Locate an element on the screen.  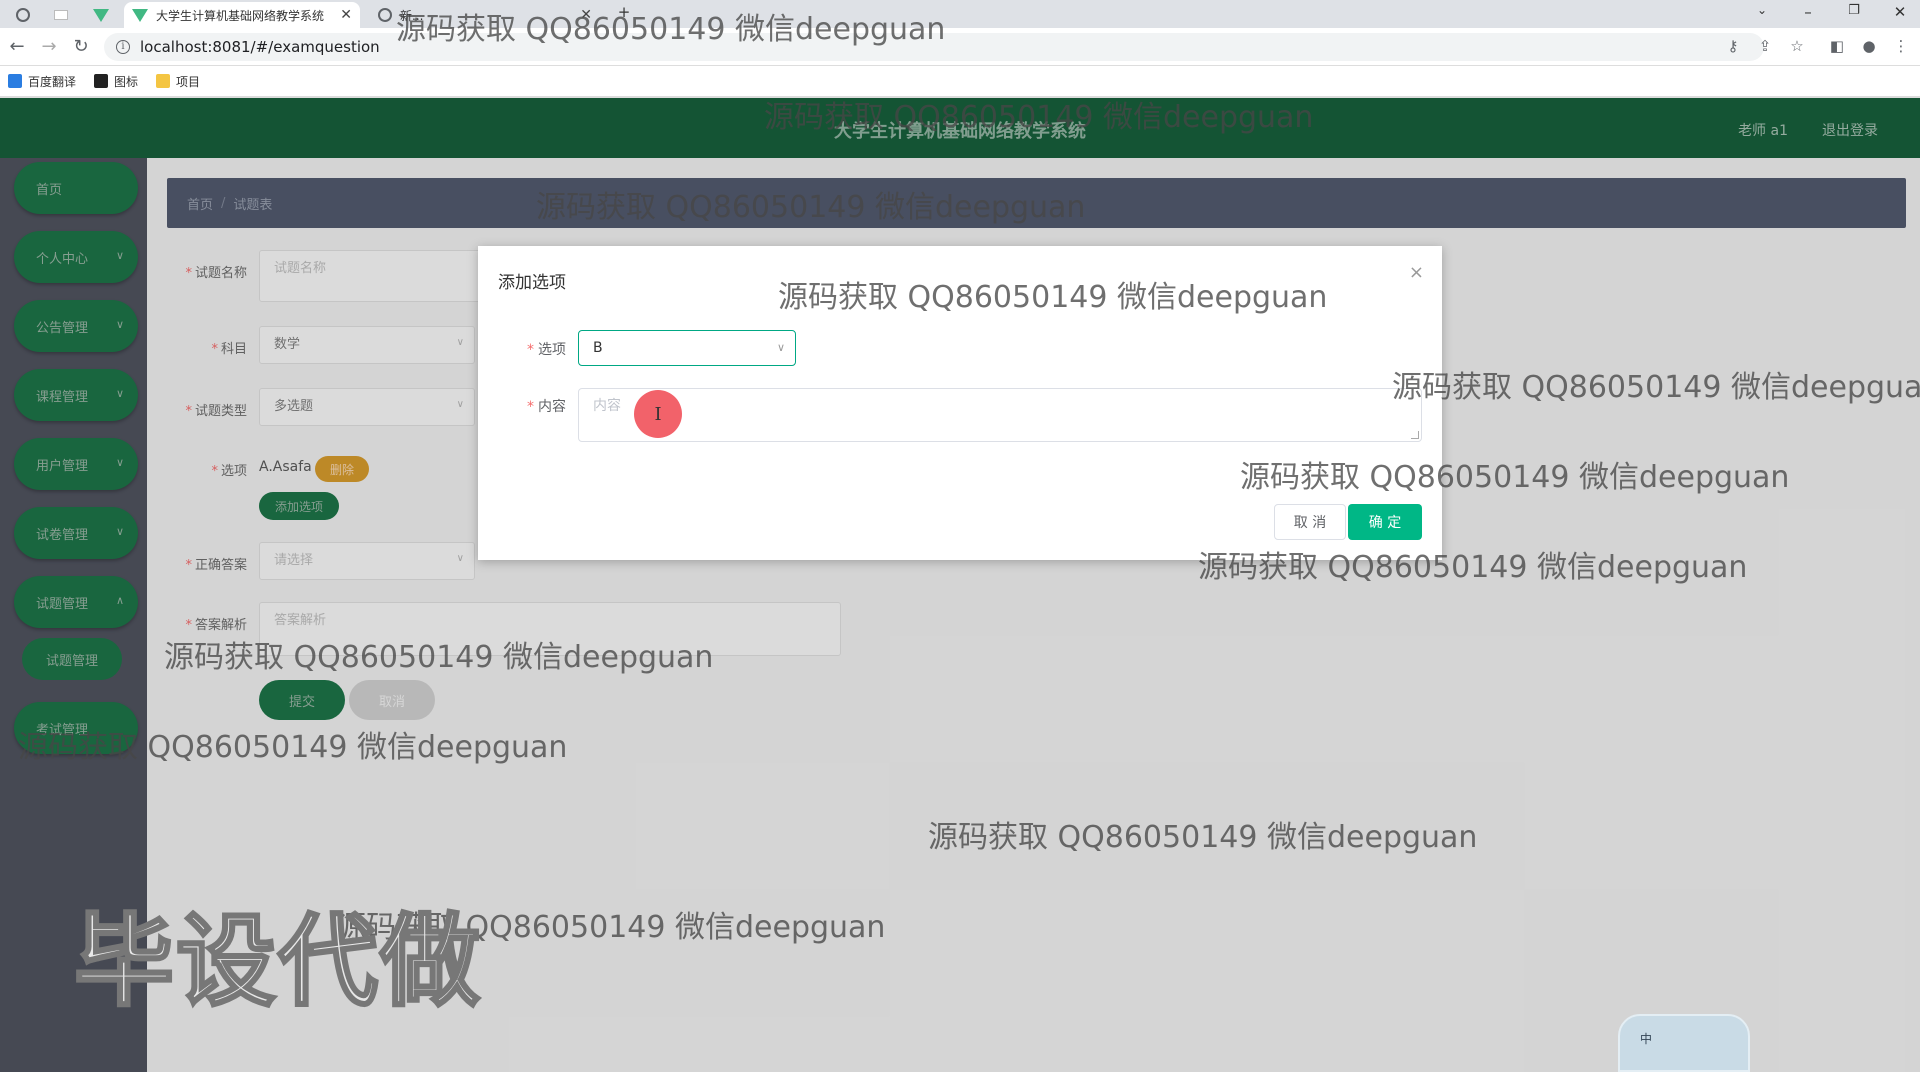
text-cursor-icon: I is located at coordinates (658, 414).